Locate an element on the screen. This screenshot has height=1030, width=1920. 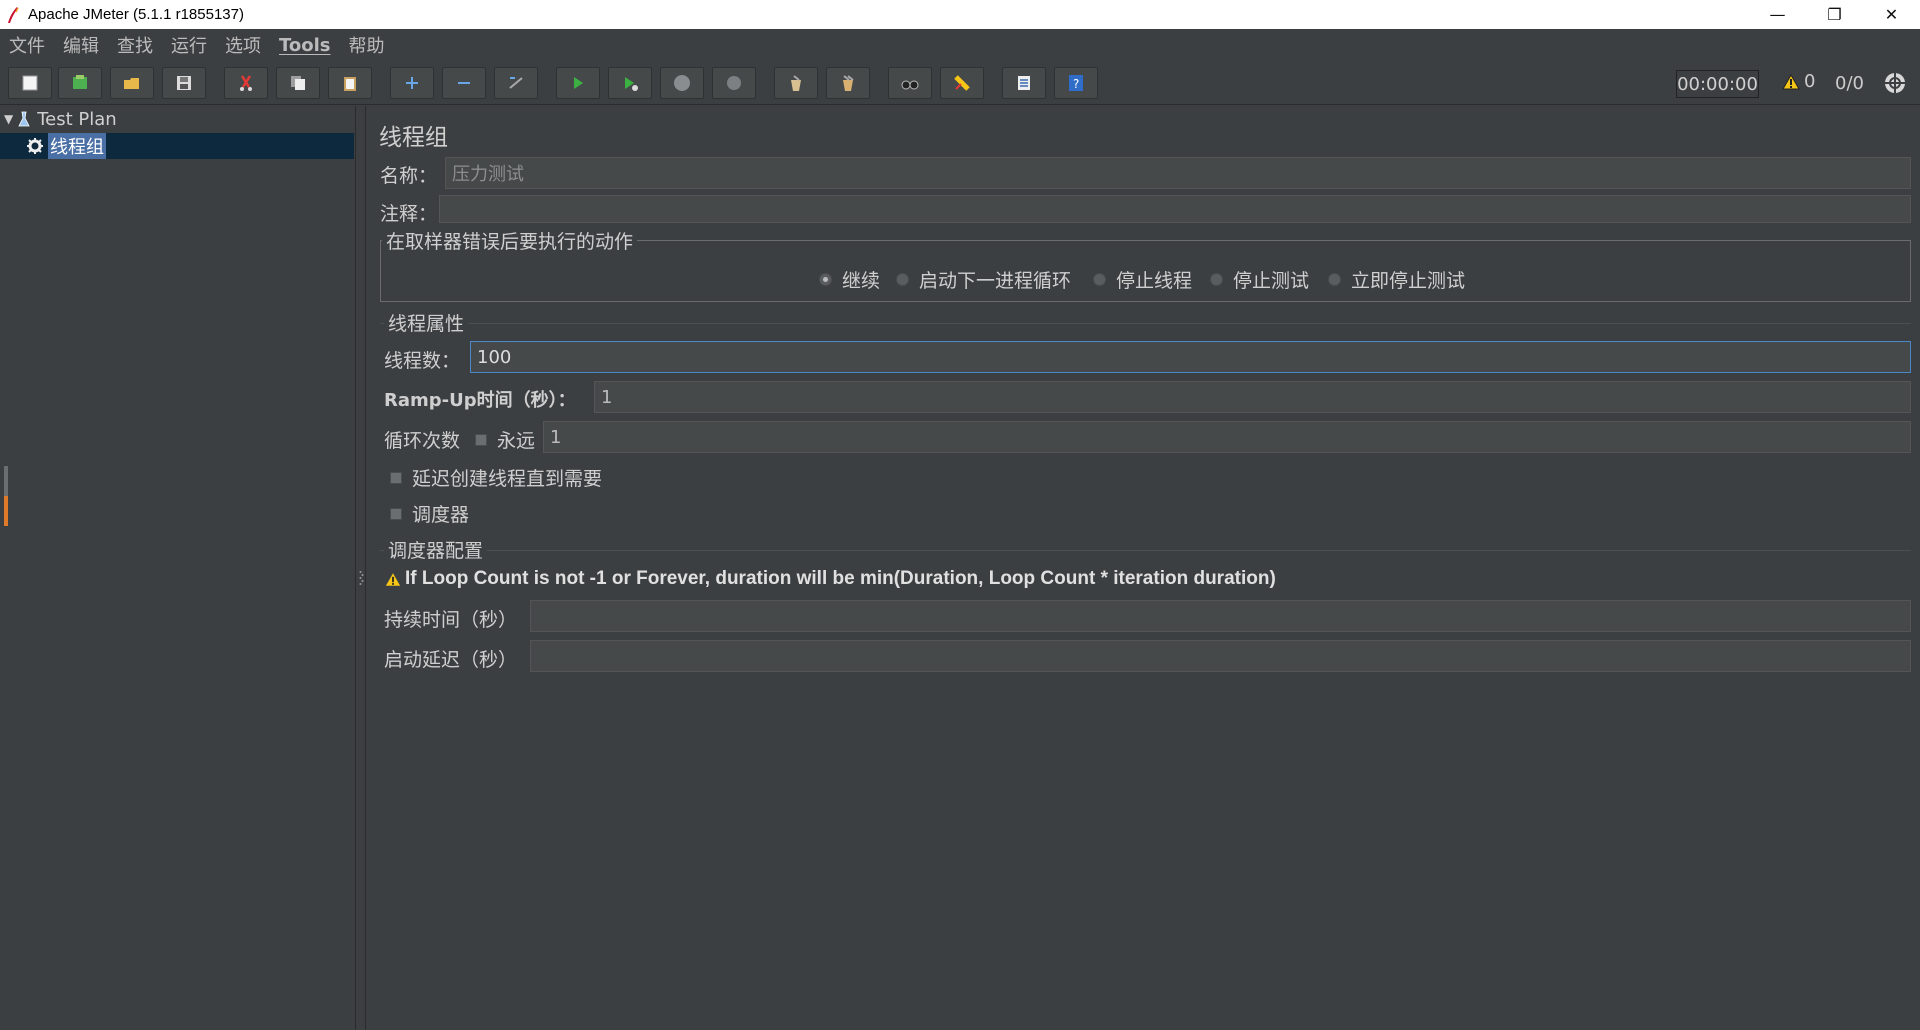
new-icon is located at coordinates (30, 83).